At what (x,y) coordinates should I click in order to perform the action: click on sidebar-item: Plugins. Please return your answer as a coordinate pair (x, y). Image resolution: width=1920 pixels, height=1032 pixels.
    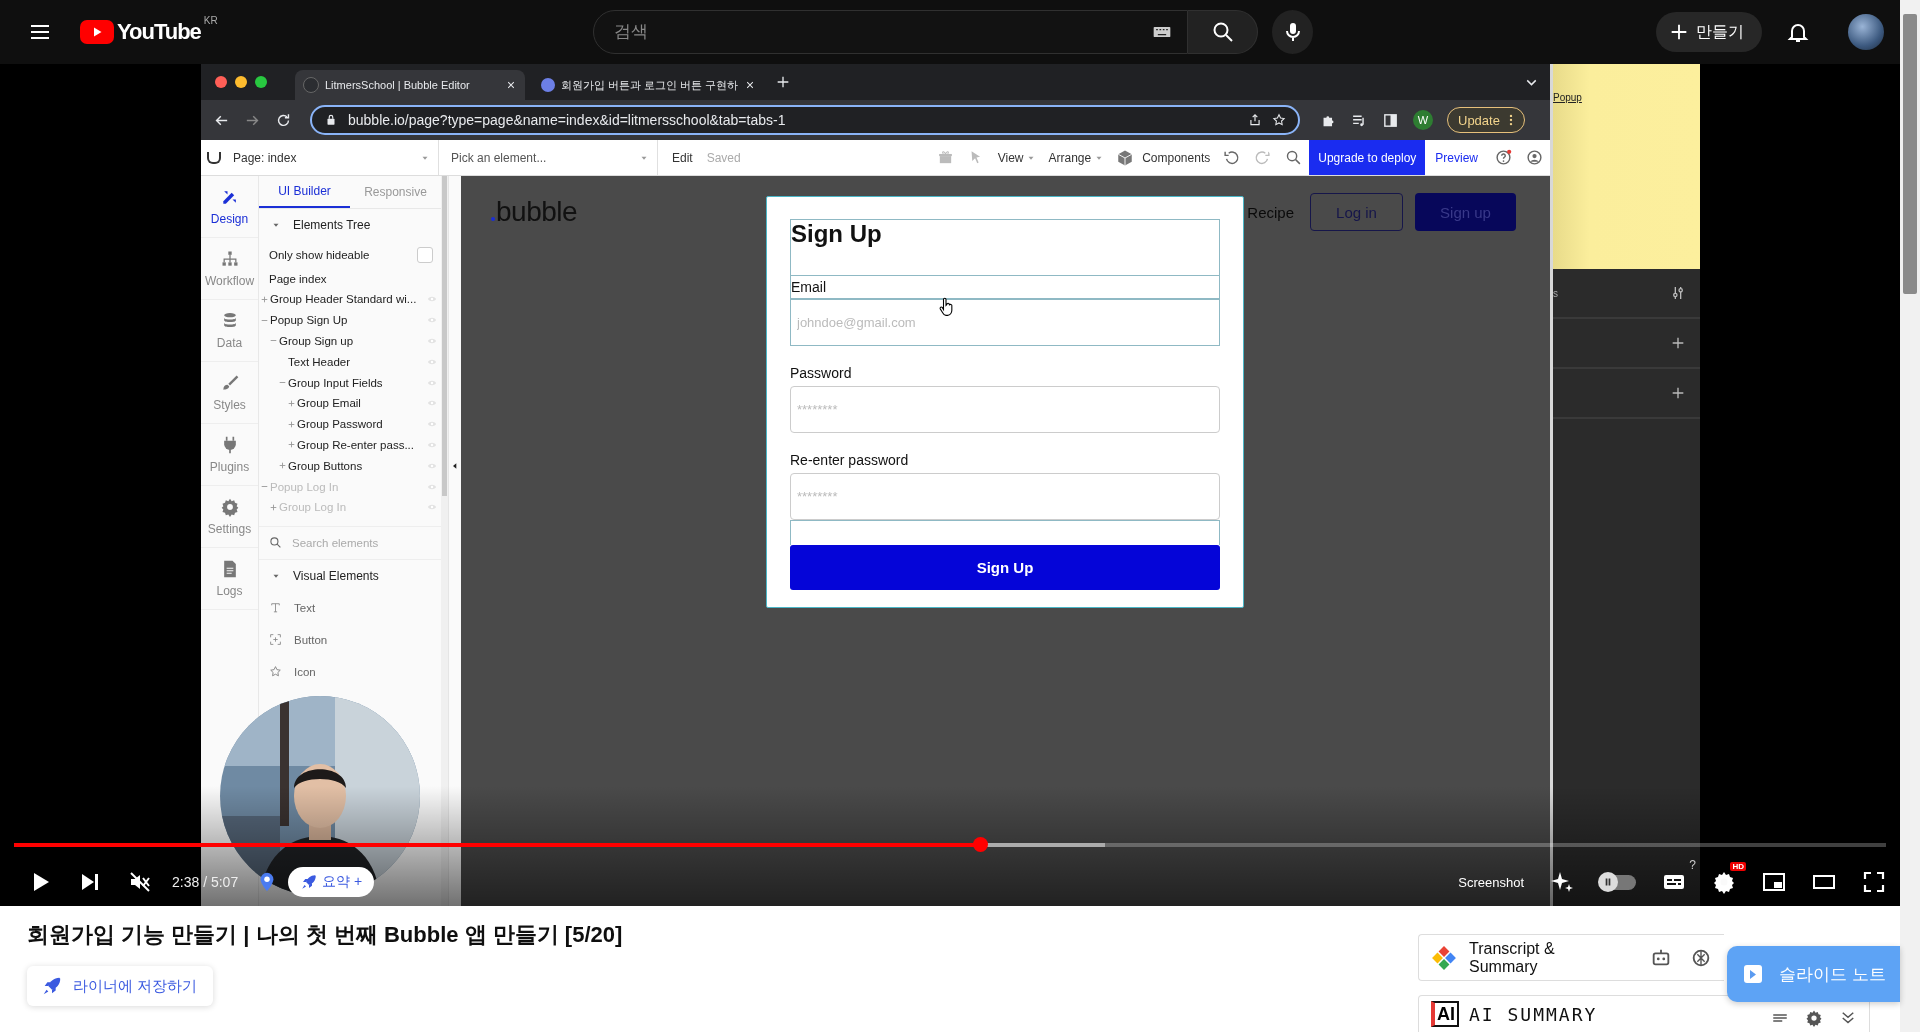
    Looking at the image, I should click on (229, 455).